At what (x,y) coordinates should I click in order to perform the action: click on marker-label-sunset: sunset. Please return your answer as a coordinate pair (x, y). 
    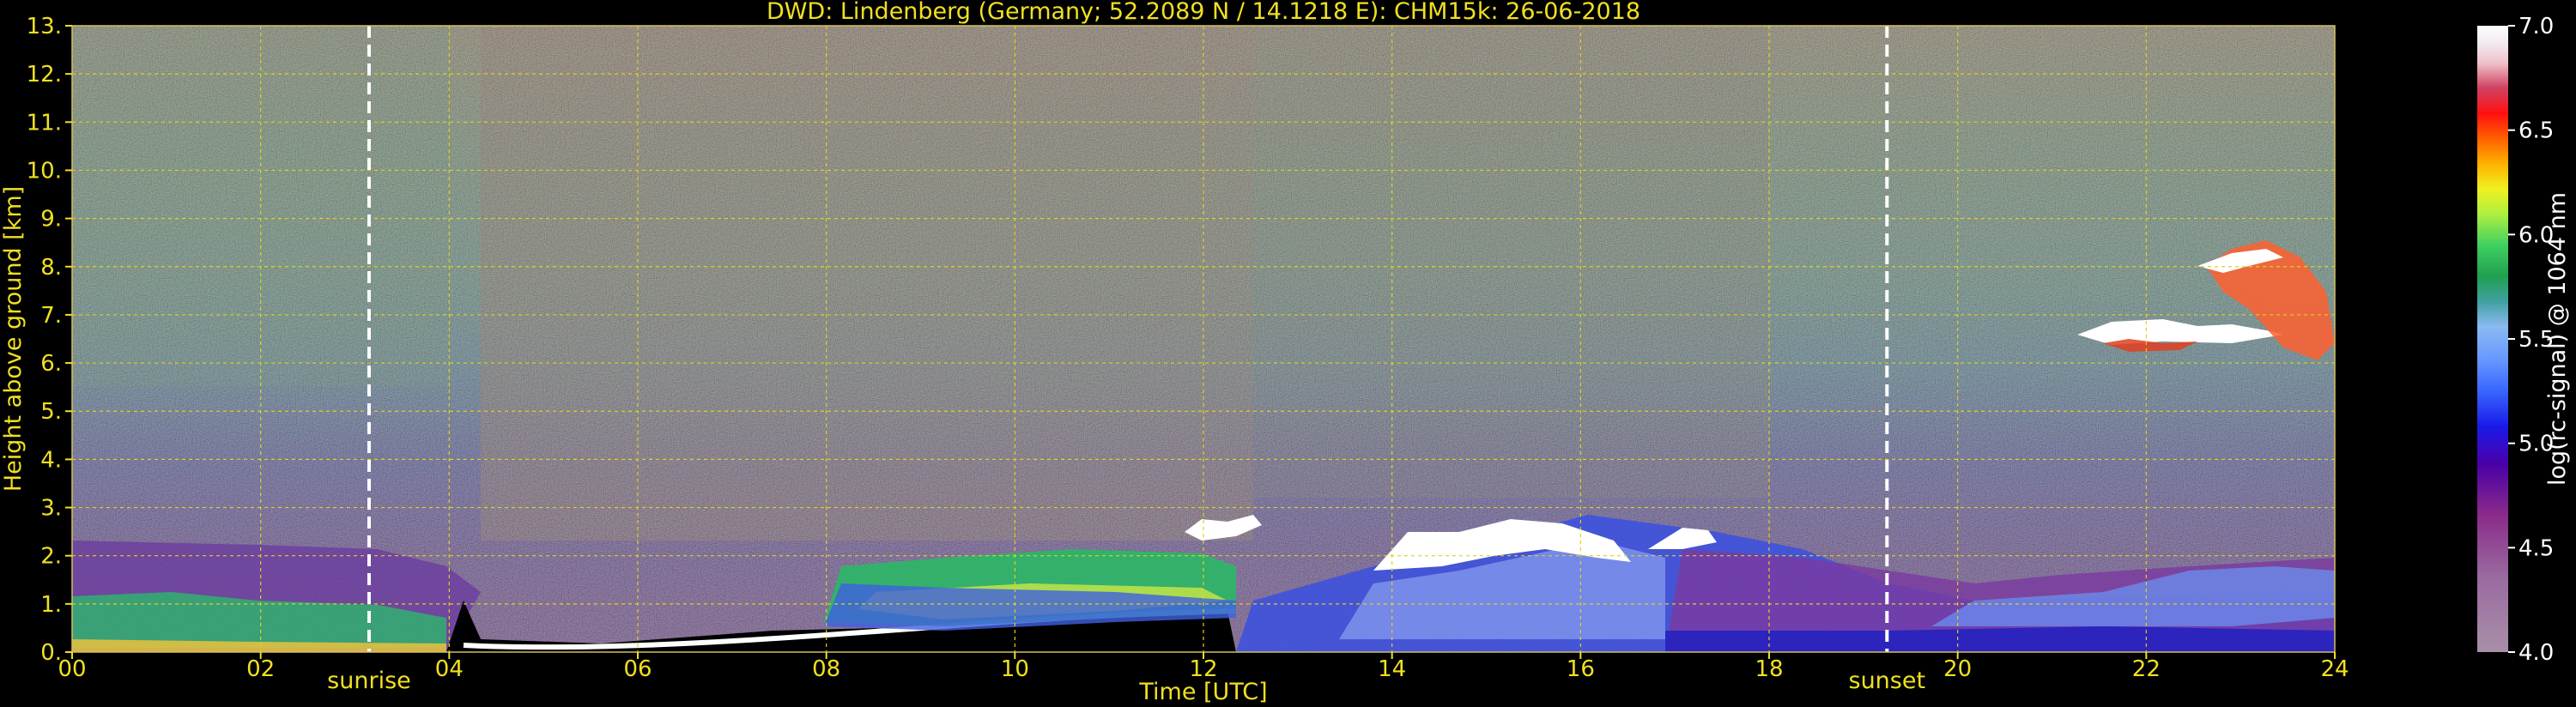
    Looking at the image, I should click on (1887, 681).